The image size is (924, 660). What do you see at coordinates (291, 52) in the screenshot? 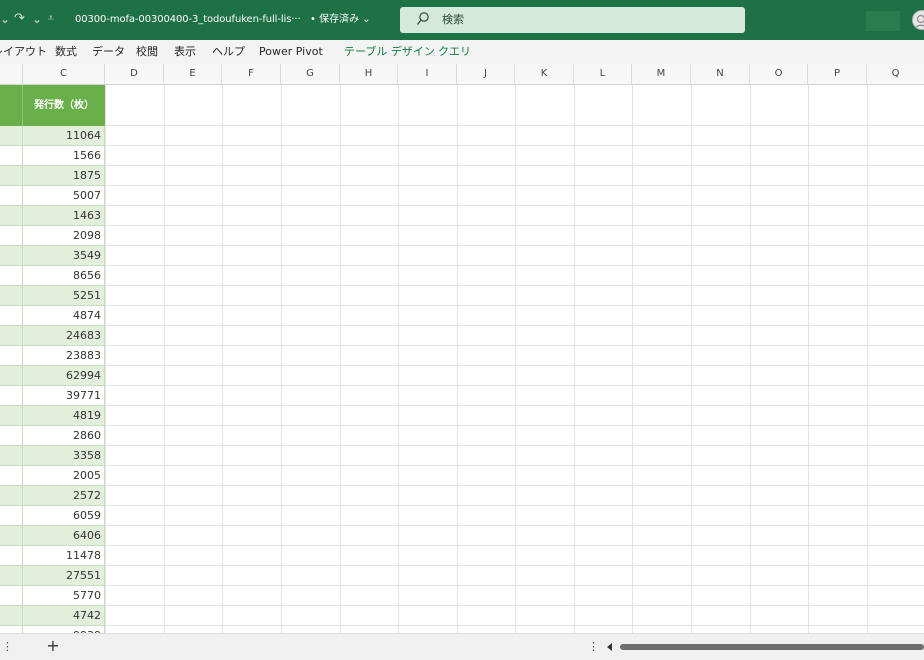
I see `tab-power-pivot: Power Pivot` at bounding box center [291, 52].